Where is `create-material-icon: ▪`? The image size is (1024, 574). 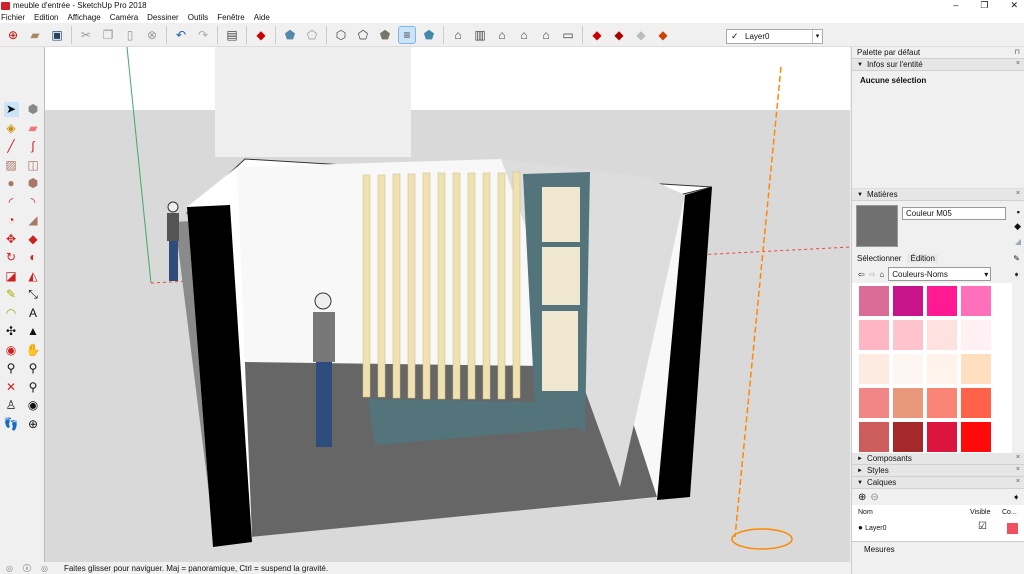
create-material-icon: ▪ is located at coordinates (1018, 212).